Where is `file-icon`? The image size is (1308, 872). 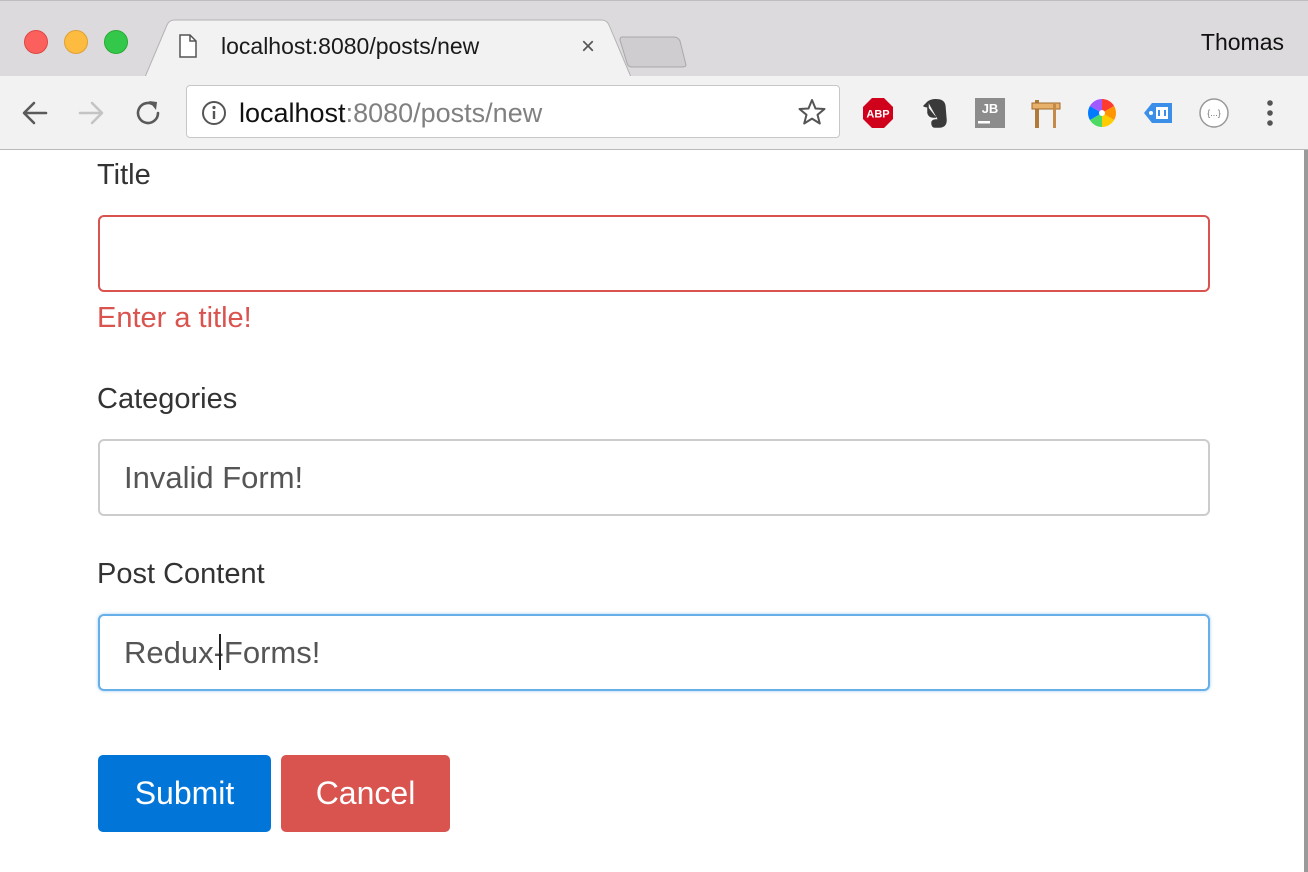
file-icon is located at coordinates (188, 48).